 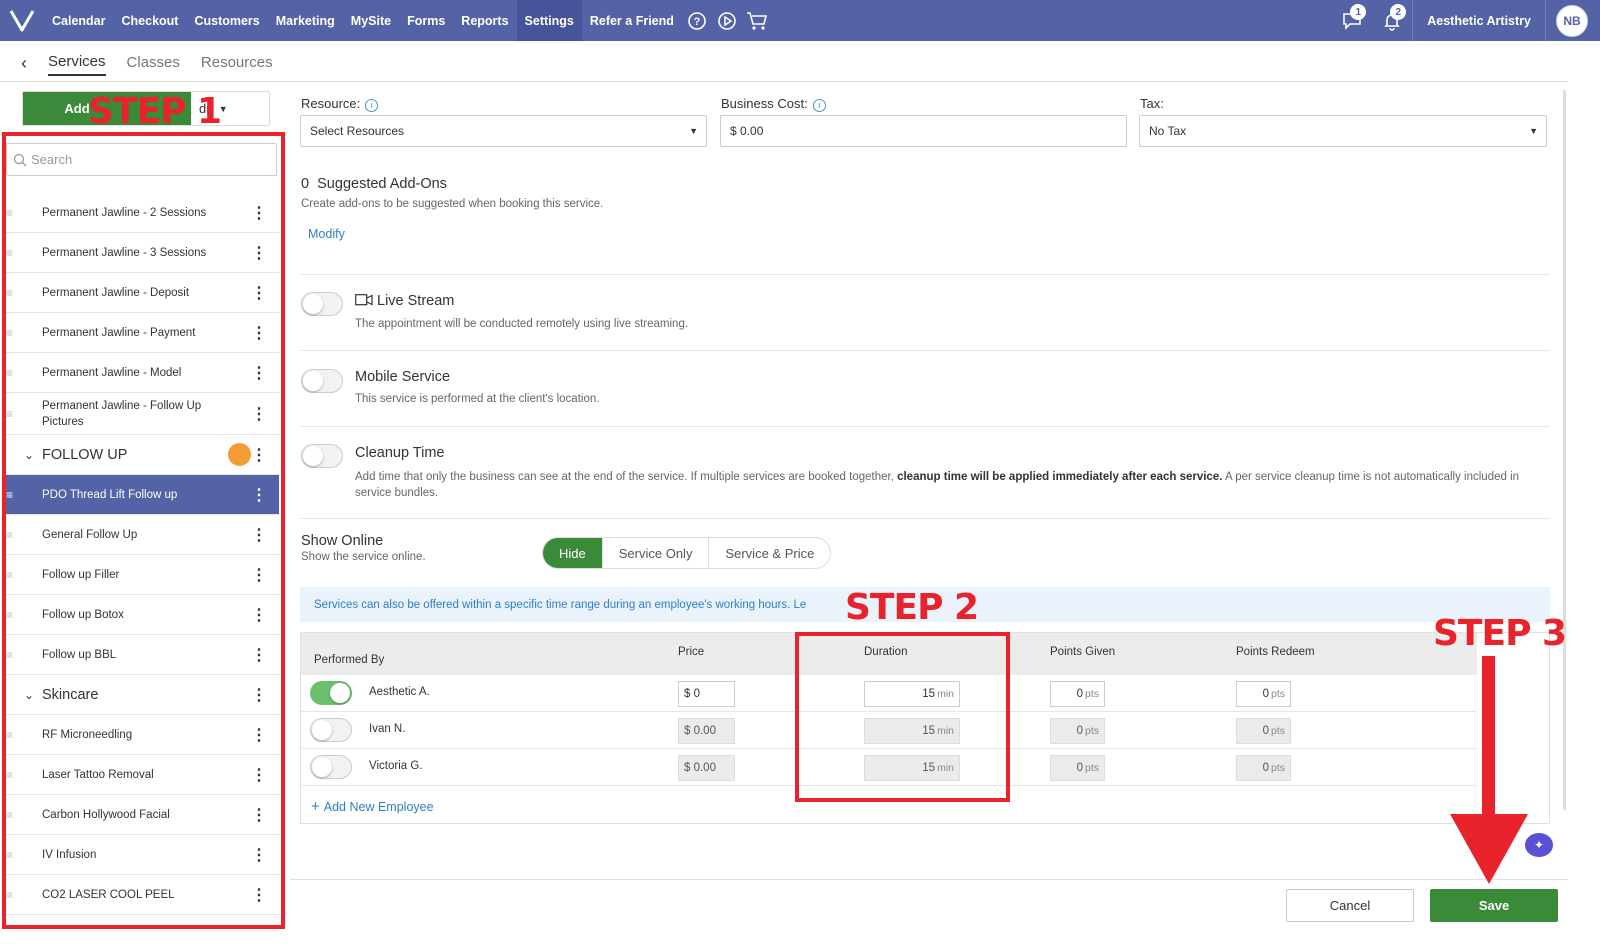 I want to click on save-button: Save, so click(x=1494, y=905).